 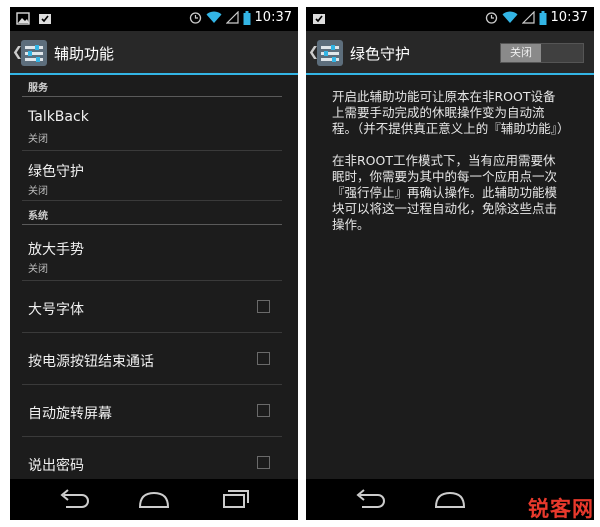 I want to click on navigation-bar, so click(x=154, y=499).